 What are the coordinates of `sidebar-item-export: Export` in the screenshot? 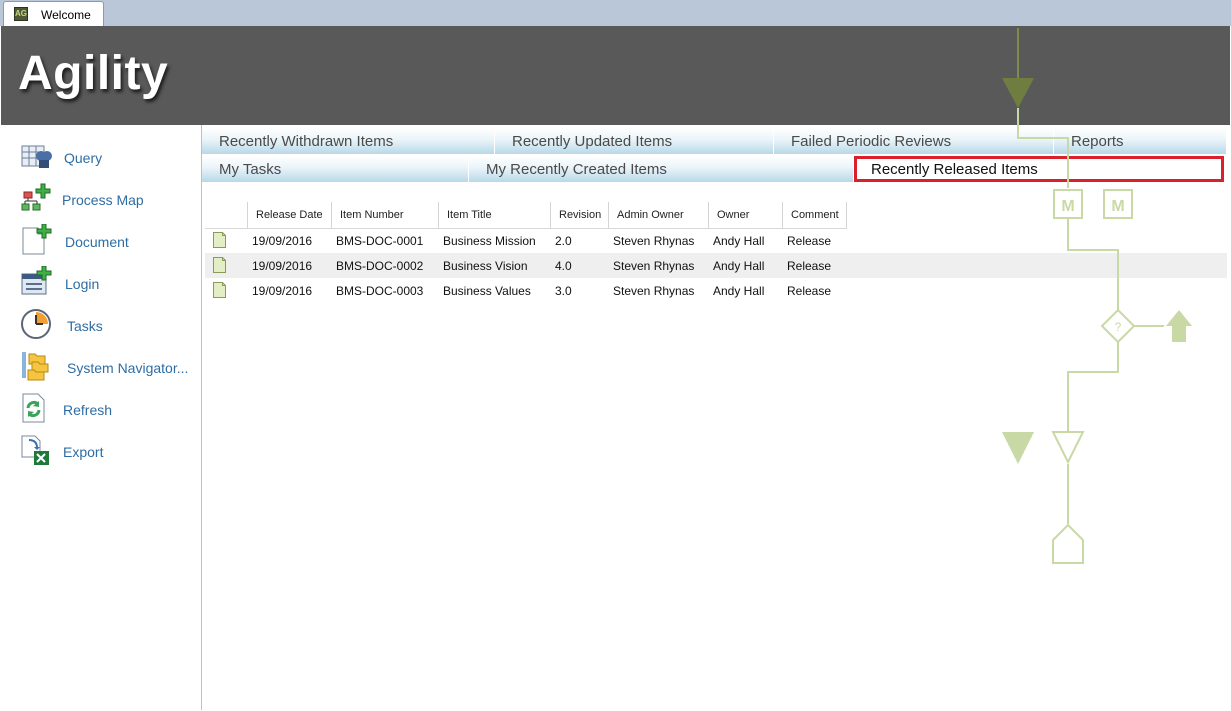 It's located at (101, 454).